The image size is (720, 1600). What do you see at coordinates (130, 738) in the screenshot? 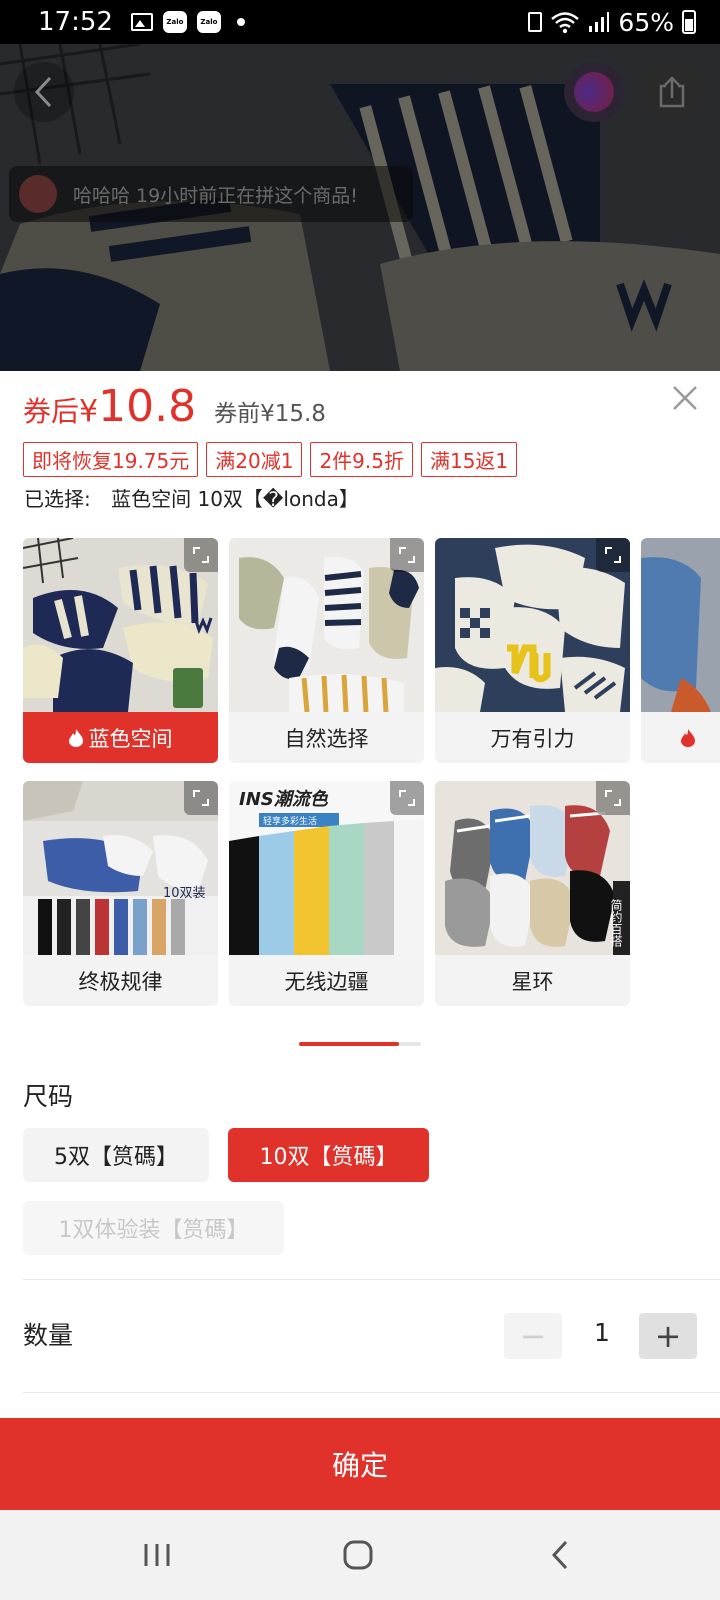
I see `variant-label-text: 蓝色空间` at bounding box center [130, 738].